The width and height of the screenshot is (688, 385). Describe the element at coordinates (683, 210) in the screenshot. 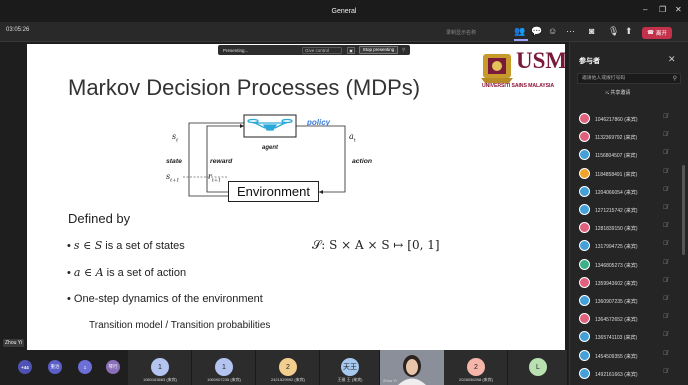

I see `panel-scrollbar` at that location.